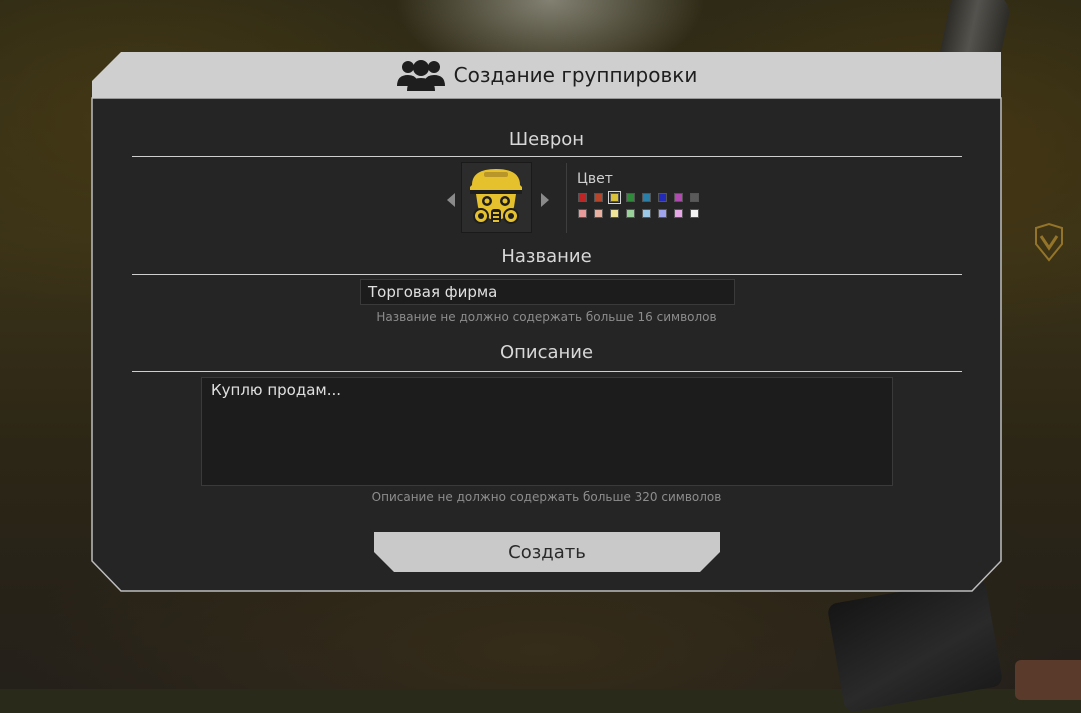 The width and height of the screenshot is (1081, 713). I want to click on side-emblem-icon, so click(1049, 242).